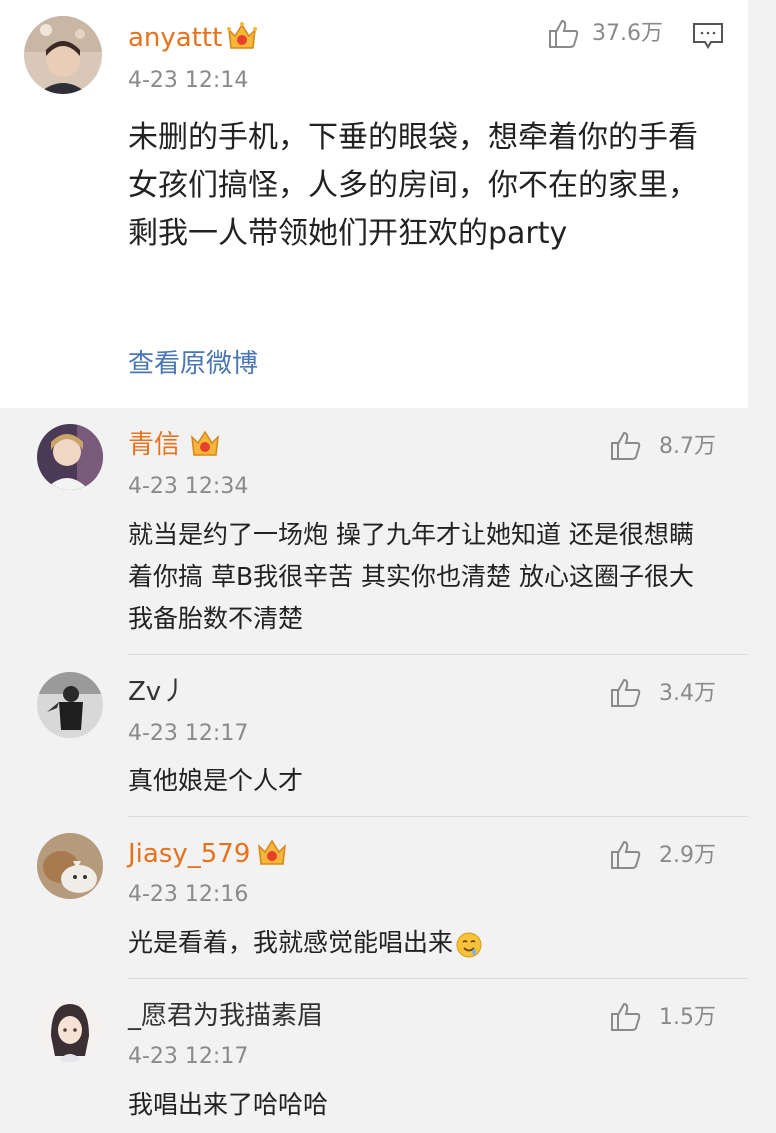 This screenshot has height=1133, width=776. I want to click on reply-text: 真他娘是个人才, so click(216, 780).